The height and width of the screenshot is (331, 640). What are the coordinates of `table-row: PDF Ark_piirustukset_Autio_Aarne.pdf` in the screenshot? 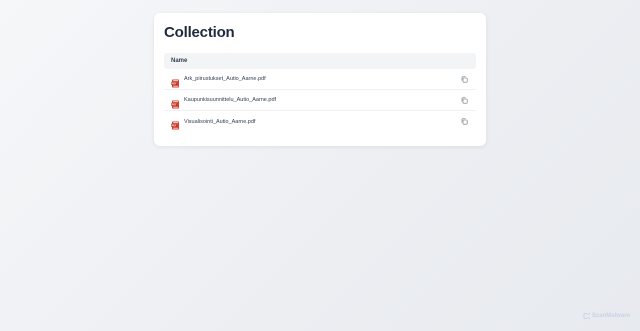 It's located at (320, 79).